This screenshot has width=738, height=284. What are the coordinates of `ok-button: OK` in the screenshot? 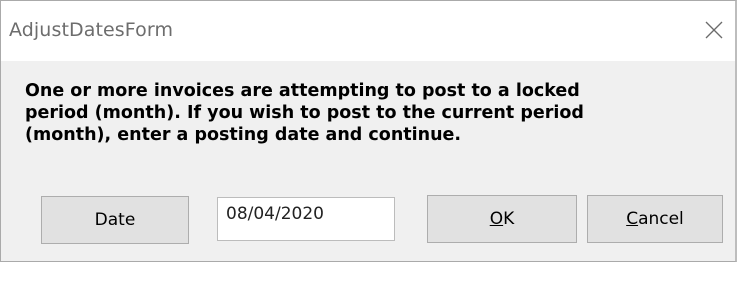 It's located at (502, 219).